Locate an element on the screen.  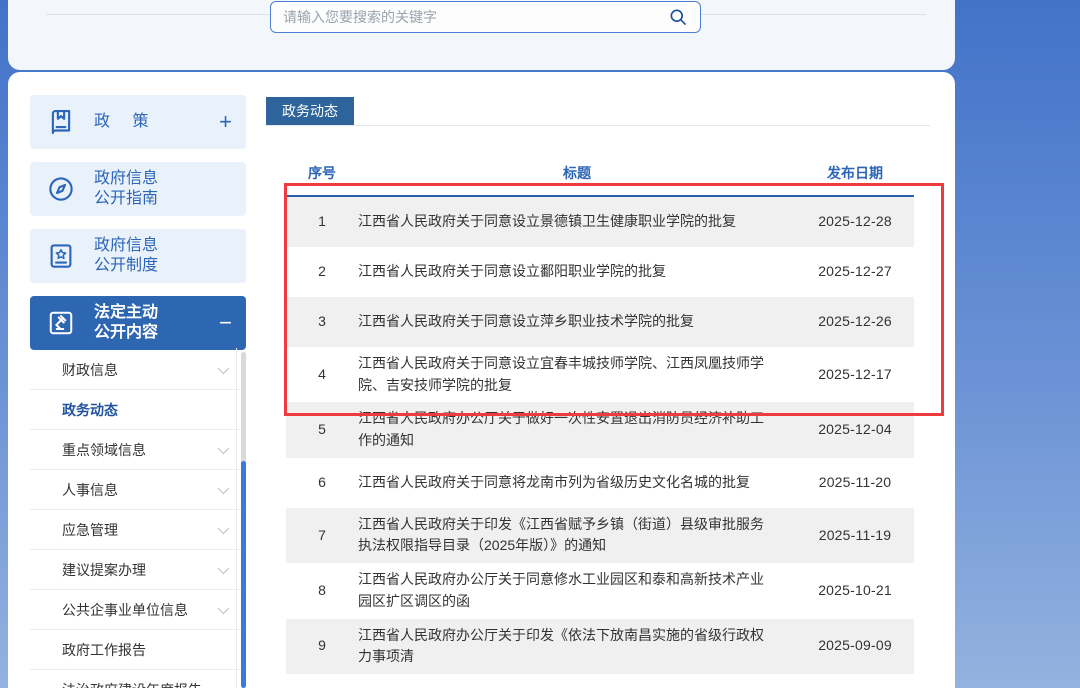
collapse-icon: − is located at coordinates (225, 323).